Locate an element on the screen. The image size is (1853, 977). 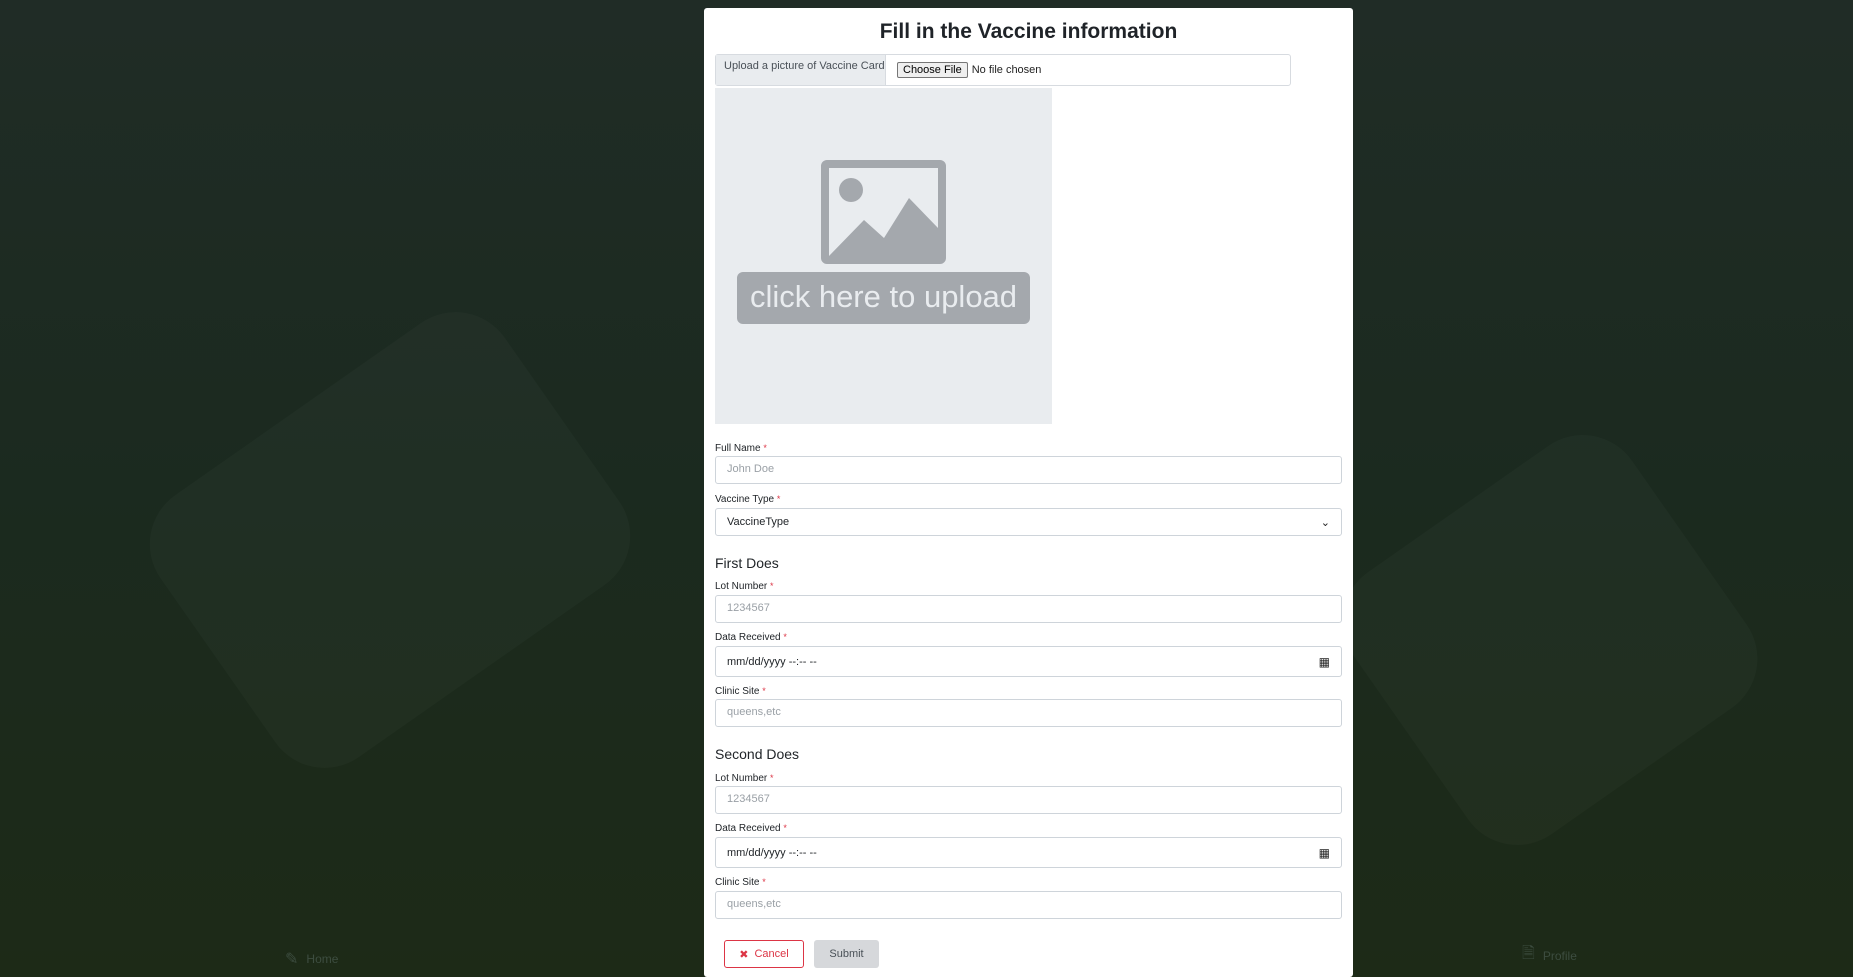
first-lot-label-text: Lot Number is located at coordinates (741, 586).